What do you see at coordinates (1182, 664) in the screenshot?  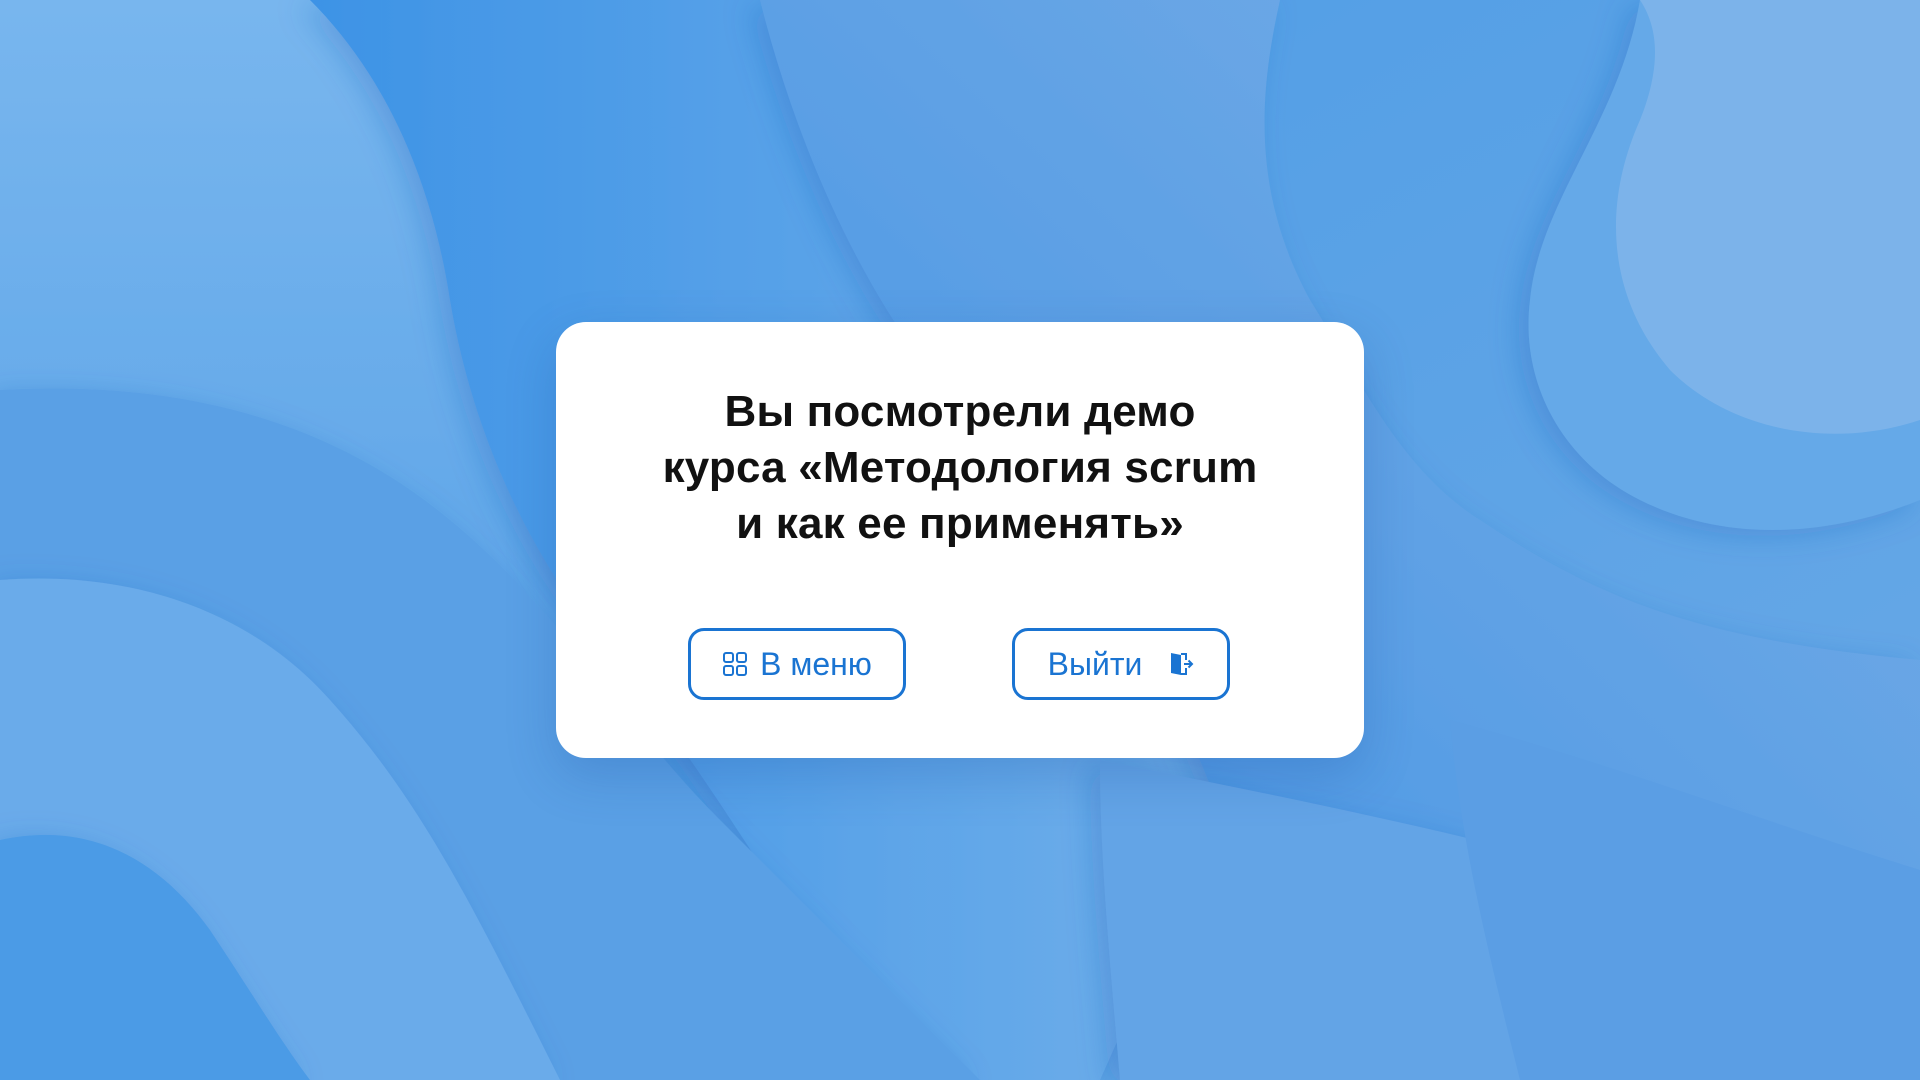 I see `exit-door-icon` at bounding box center [1182, 664].